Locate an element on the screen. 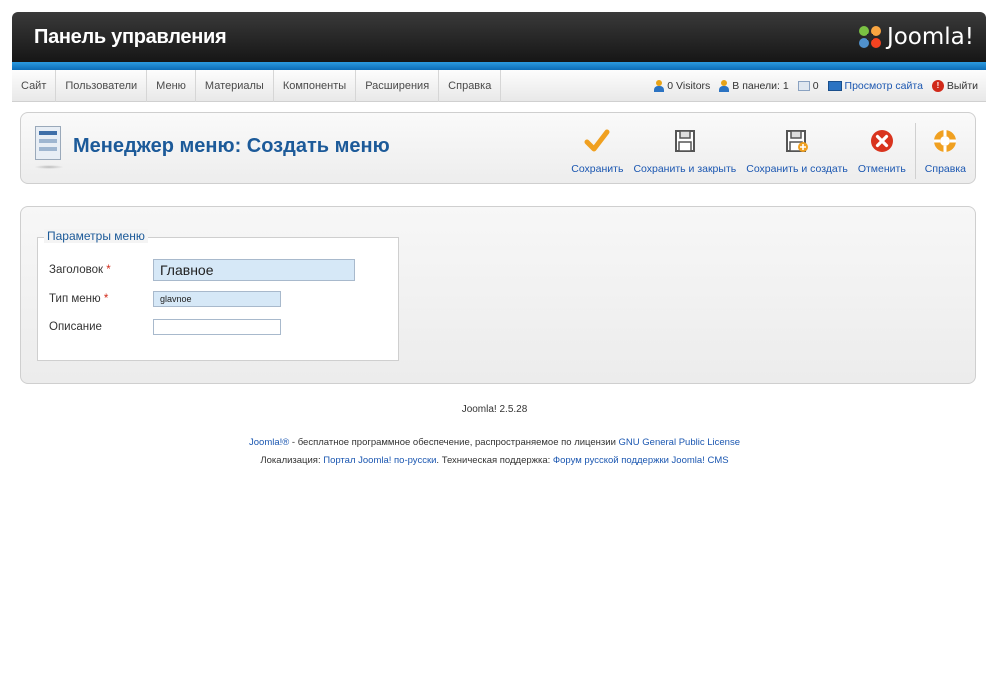 Image resolution: width=989 pixels, height=681 pixels. admin-header: Панель управления Joomla! is located at coordinates (499, 37).